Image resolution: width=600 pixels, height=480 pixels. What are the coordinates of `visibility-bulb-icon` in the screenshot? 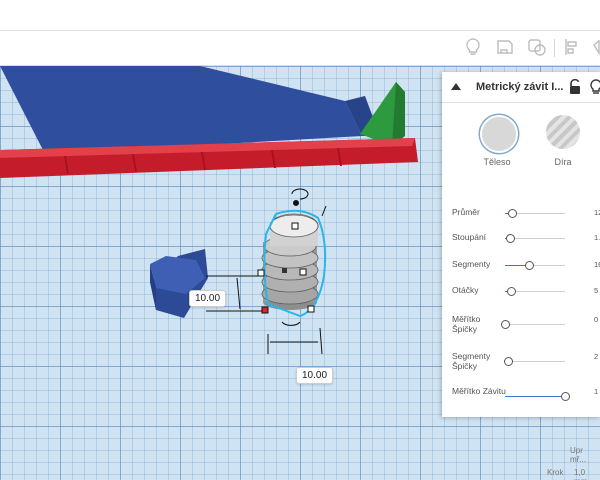 It's located at (595, 87).